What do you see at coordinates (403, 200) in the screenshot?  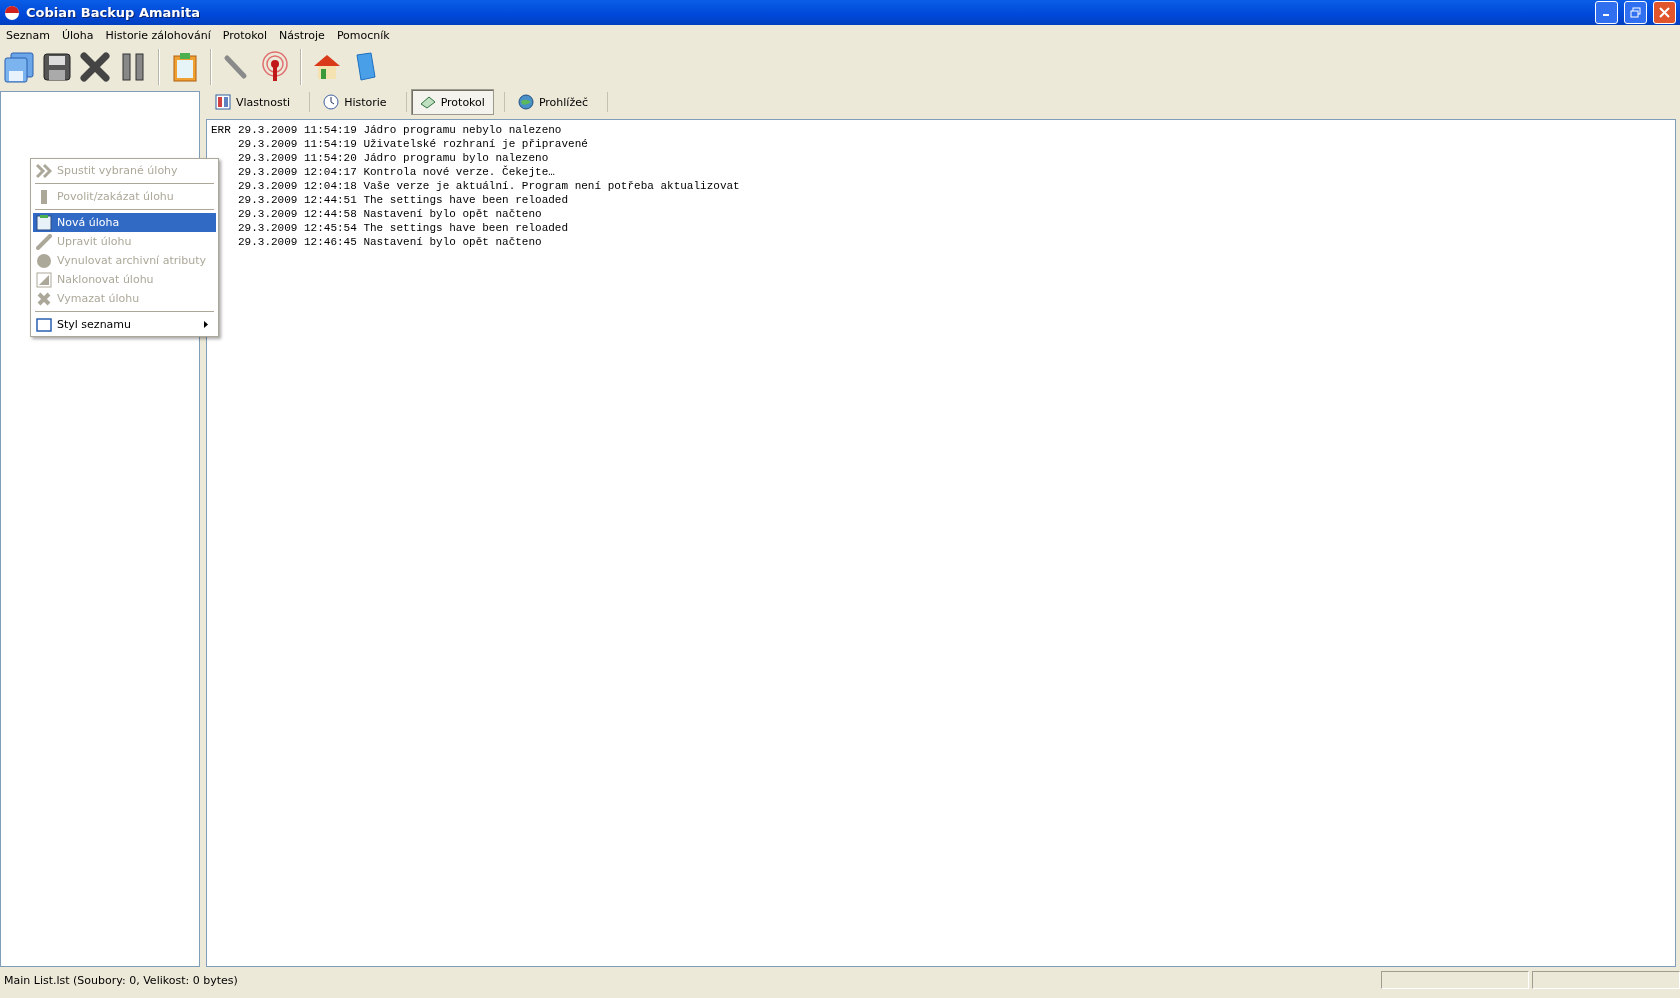 I see `log-line: 29.3.2009 12:44:51 The settings have been reloaded` at bounding box center [403, 200].